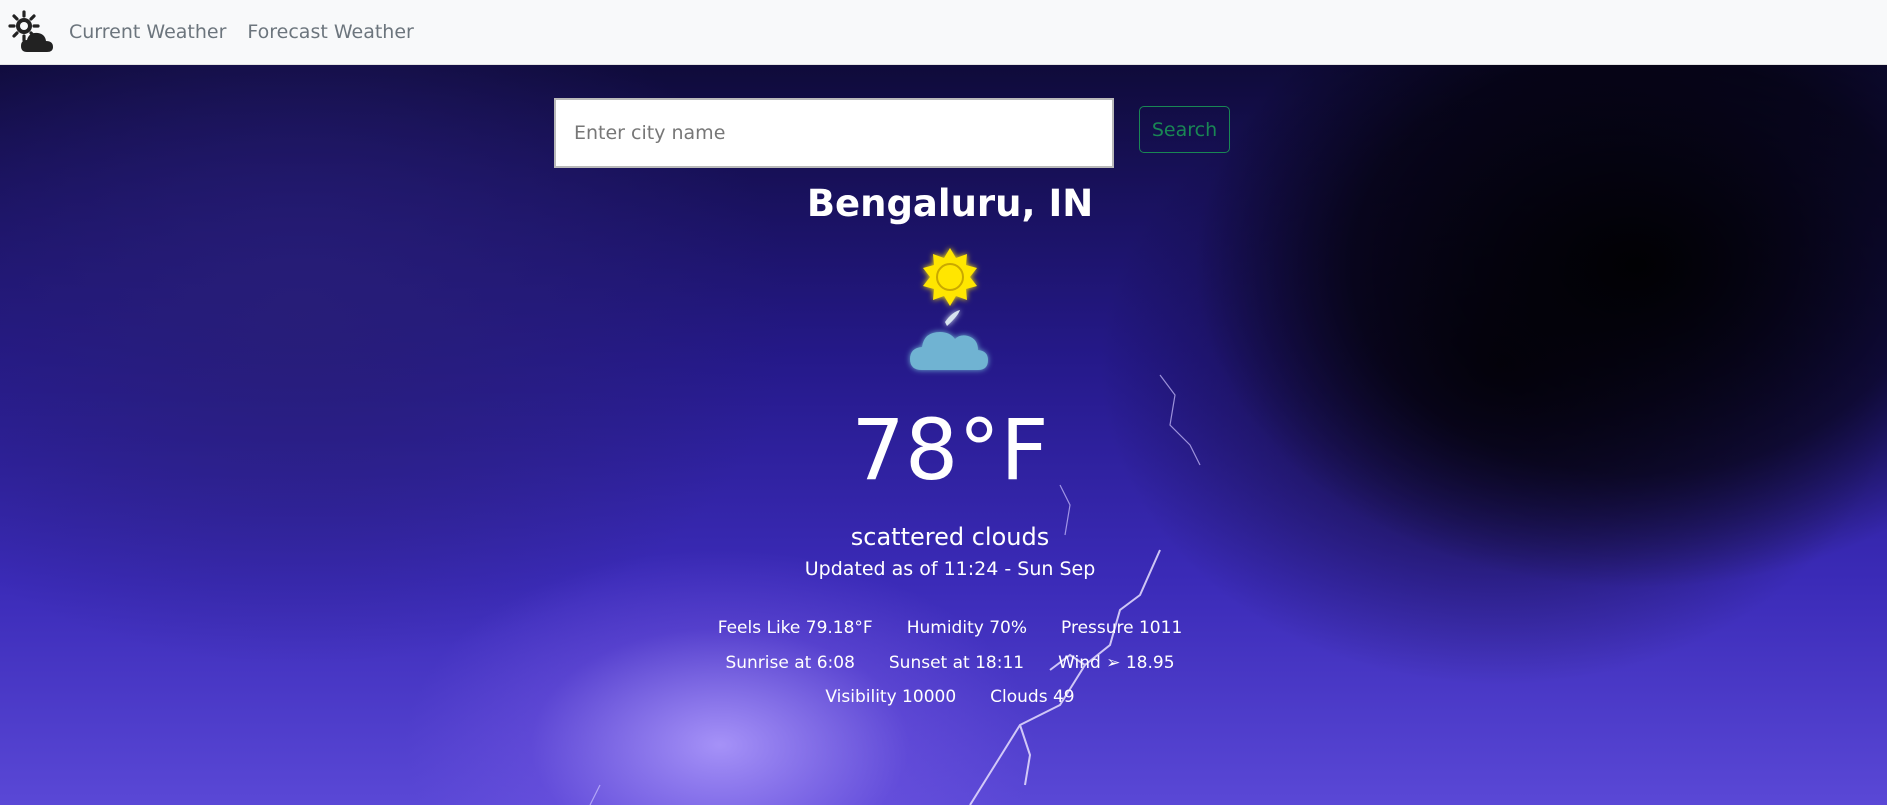 This screenshot has width=1887, height=805. Describe the element at coordinates (790, 663) in the screenshot. I see `sunrise: Sunrise at 6:08` at that location.